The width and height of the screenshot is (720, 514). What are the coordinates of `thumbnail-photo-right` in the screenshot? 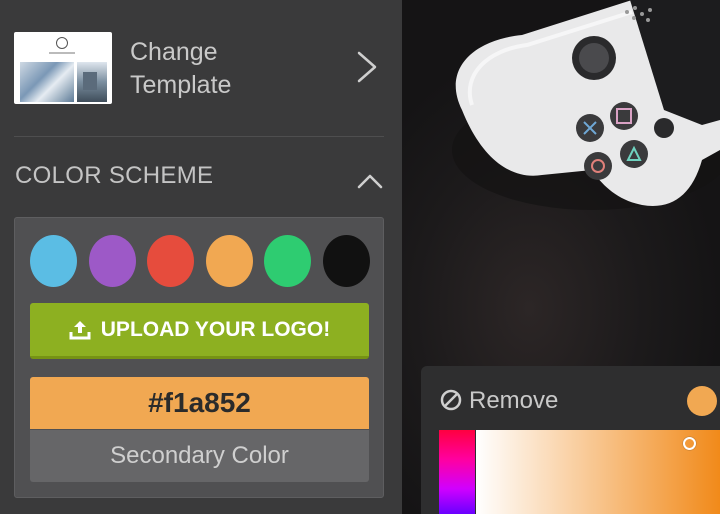 It's located at (92, 82).